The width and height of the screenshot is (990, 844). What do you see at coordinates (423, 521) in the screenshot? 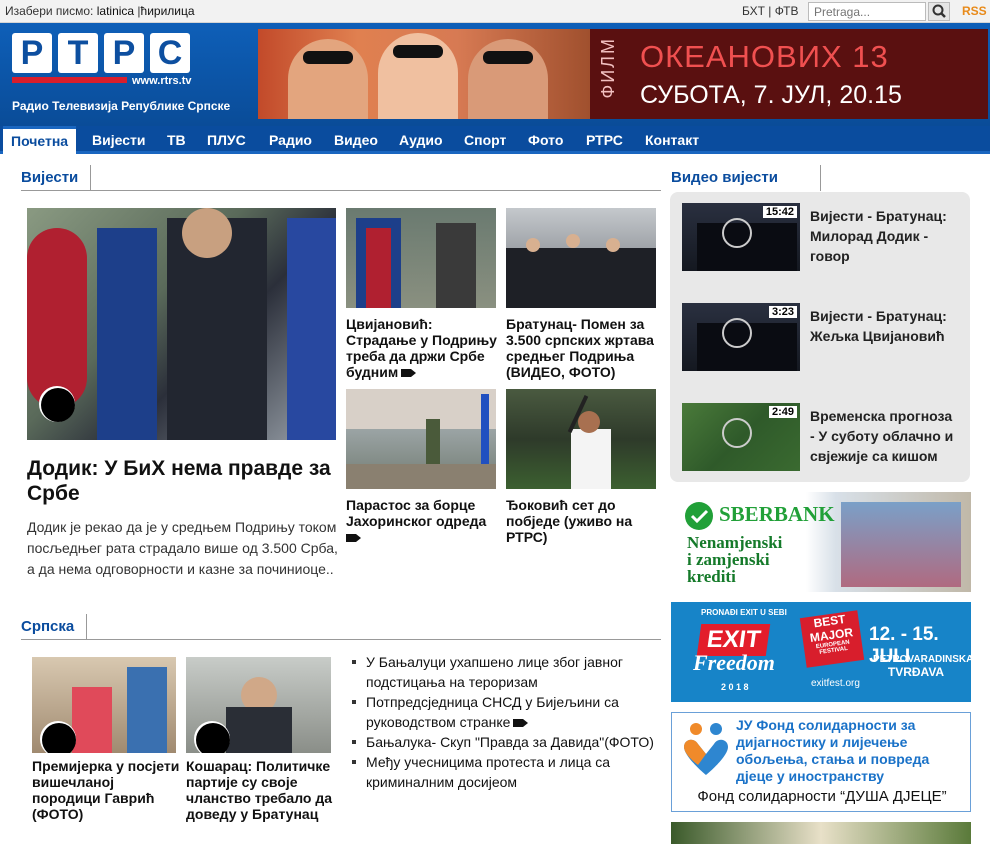
I see `news-item-title: Парастос за борце Јахоринског одреда` at bounding box center [423, 521].